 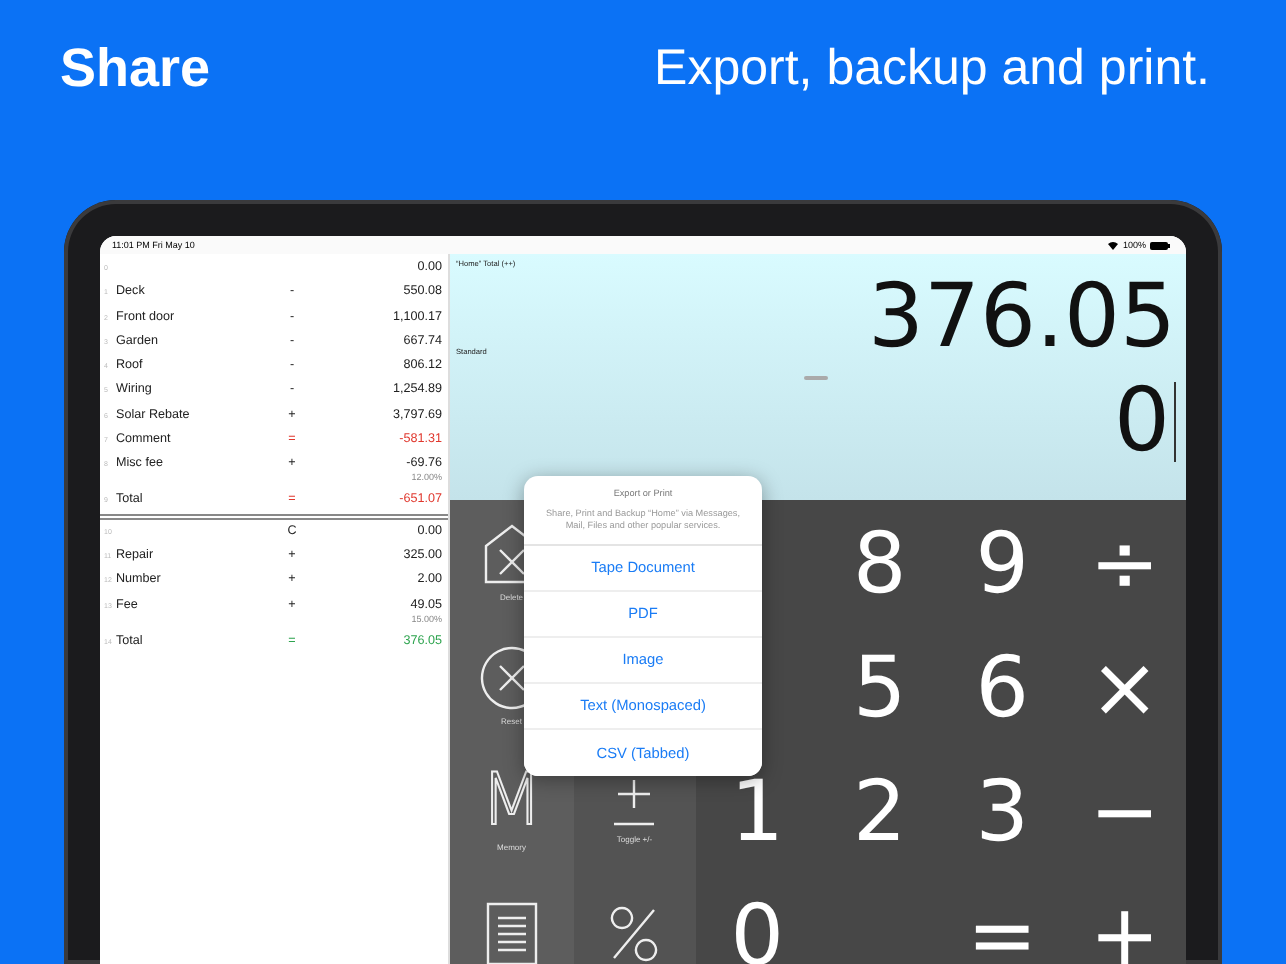 I want to click on result-value: 376.05, so click(x=1022, y=318).